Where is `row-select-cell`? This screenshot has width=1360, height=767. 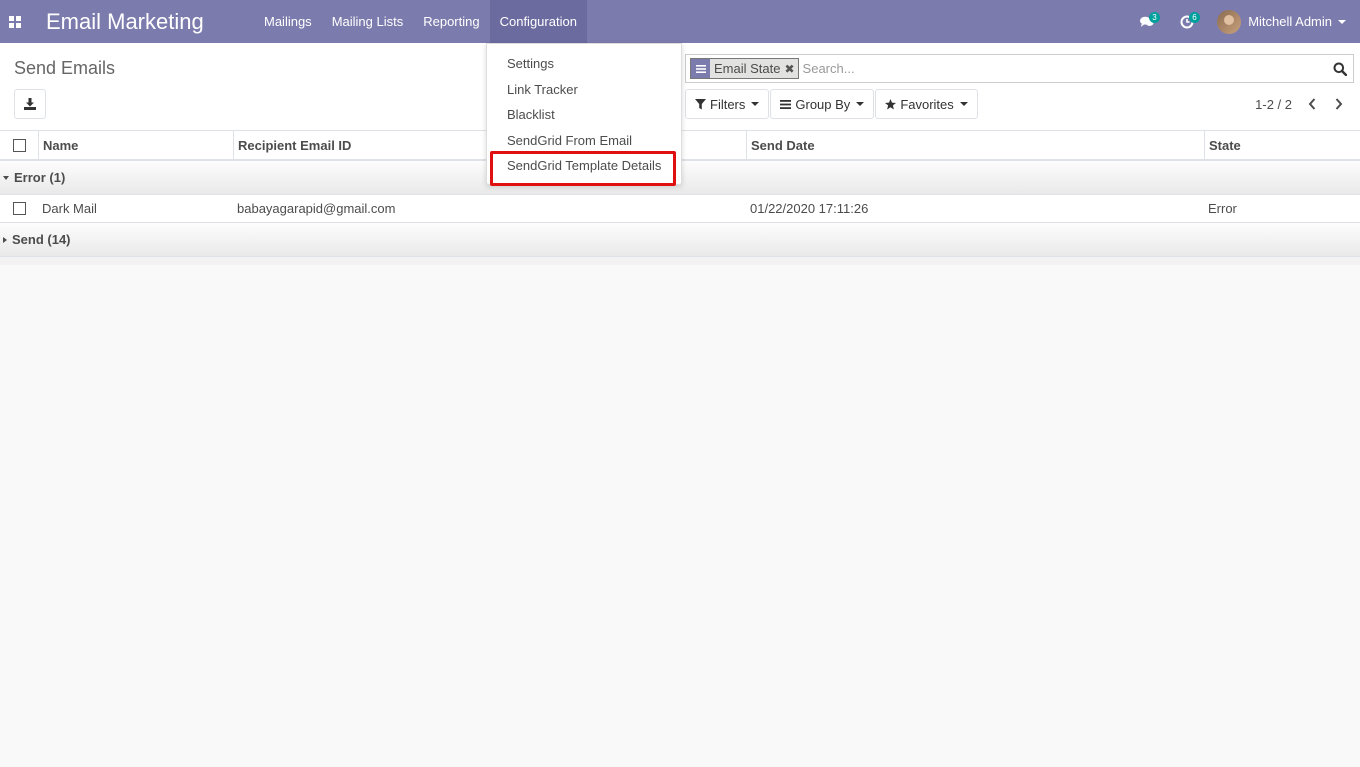
row-select-cell is located at coordinates (19, 209).